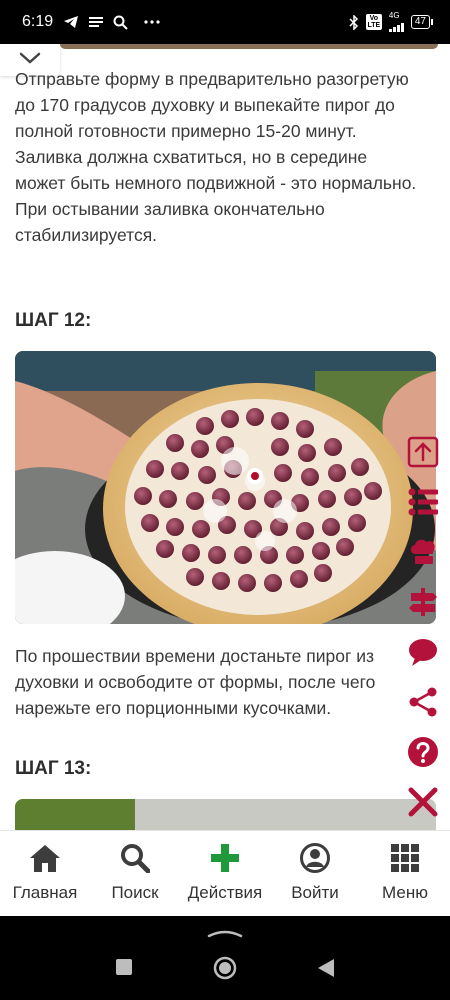 The width and height of the screenshot is (450, 1000). What do you see at coordinates (45, 858) in the screenshot?
I see `home-icon` at bounding box center [45, 858].